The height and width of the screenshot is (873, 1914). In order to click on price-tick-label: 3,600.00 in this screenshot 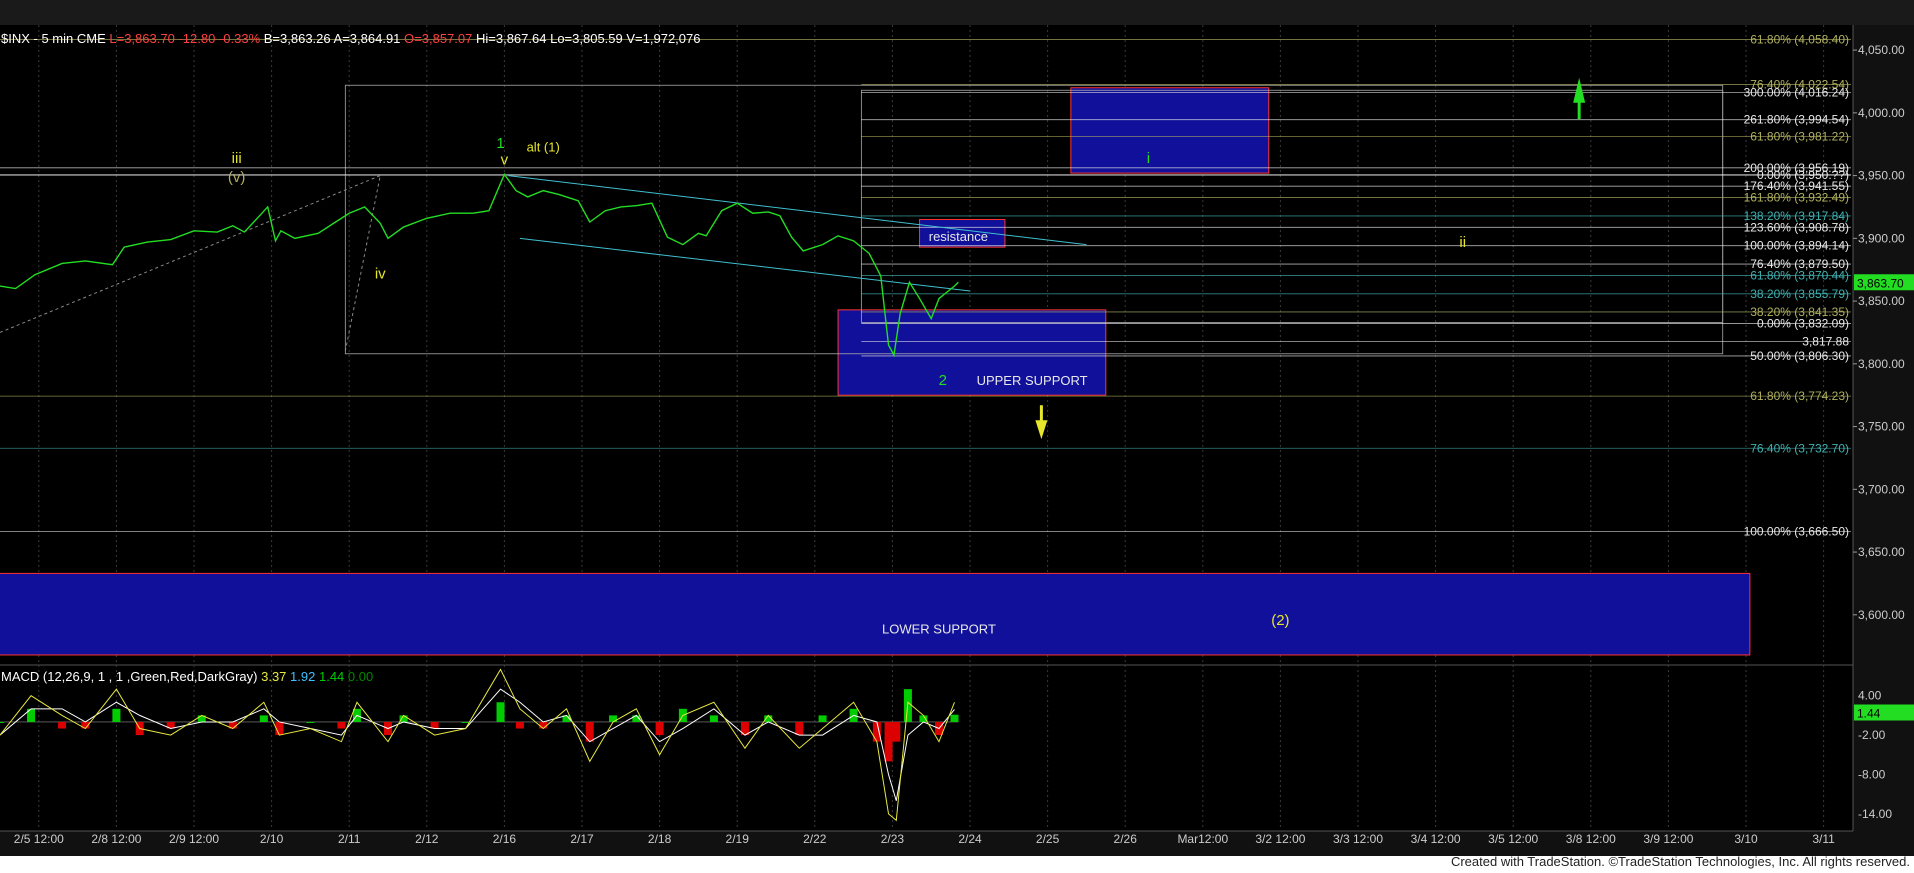, I will do `click(1881, 615)`.